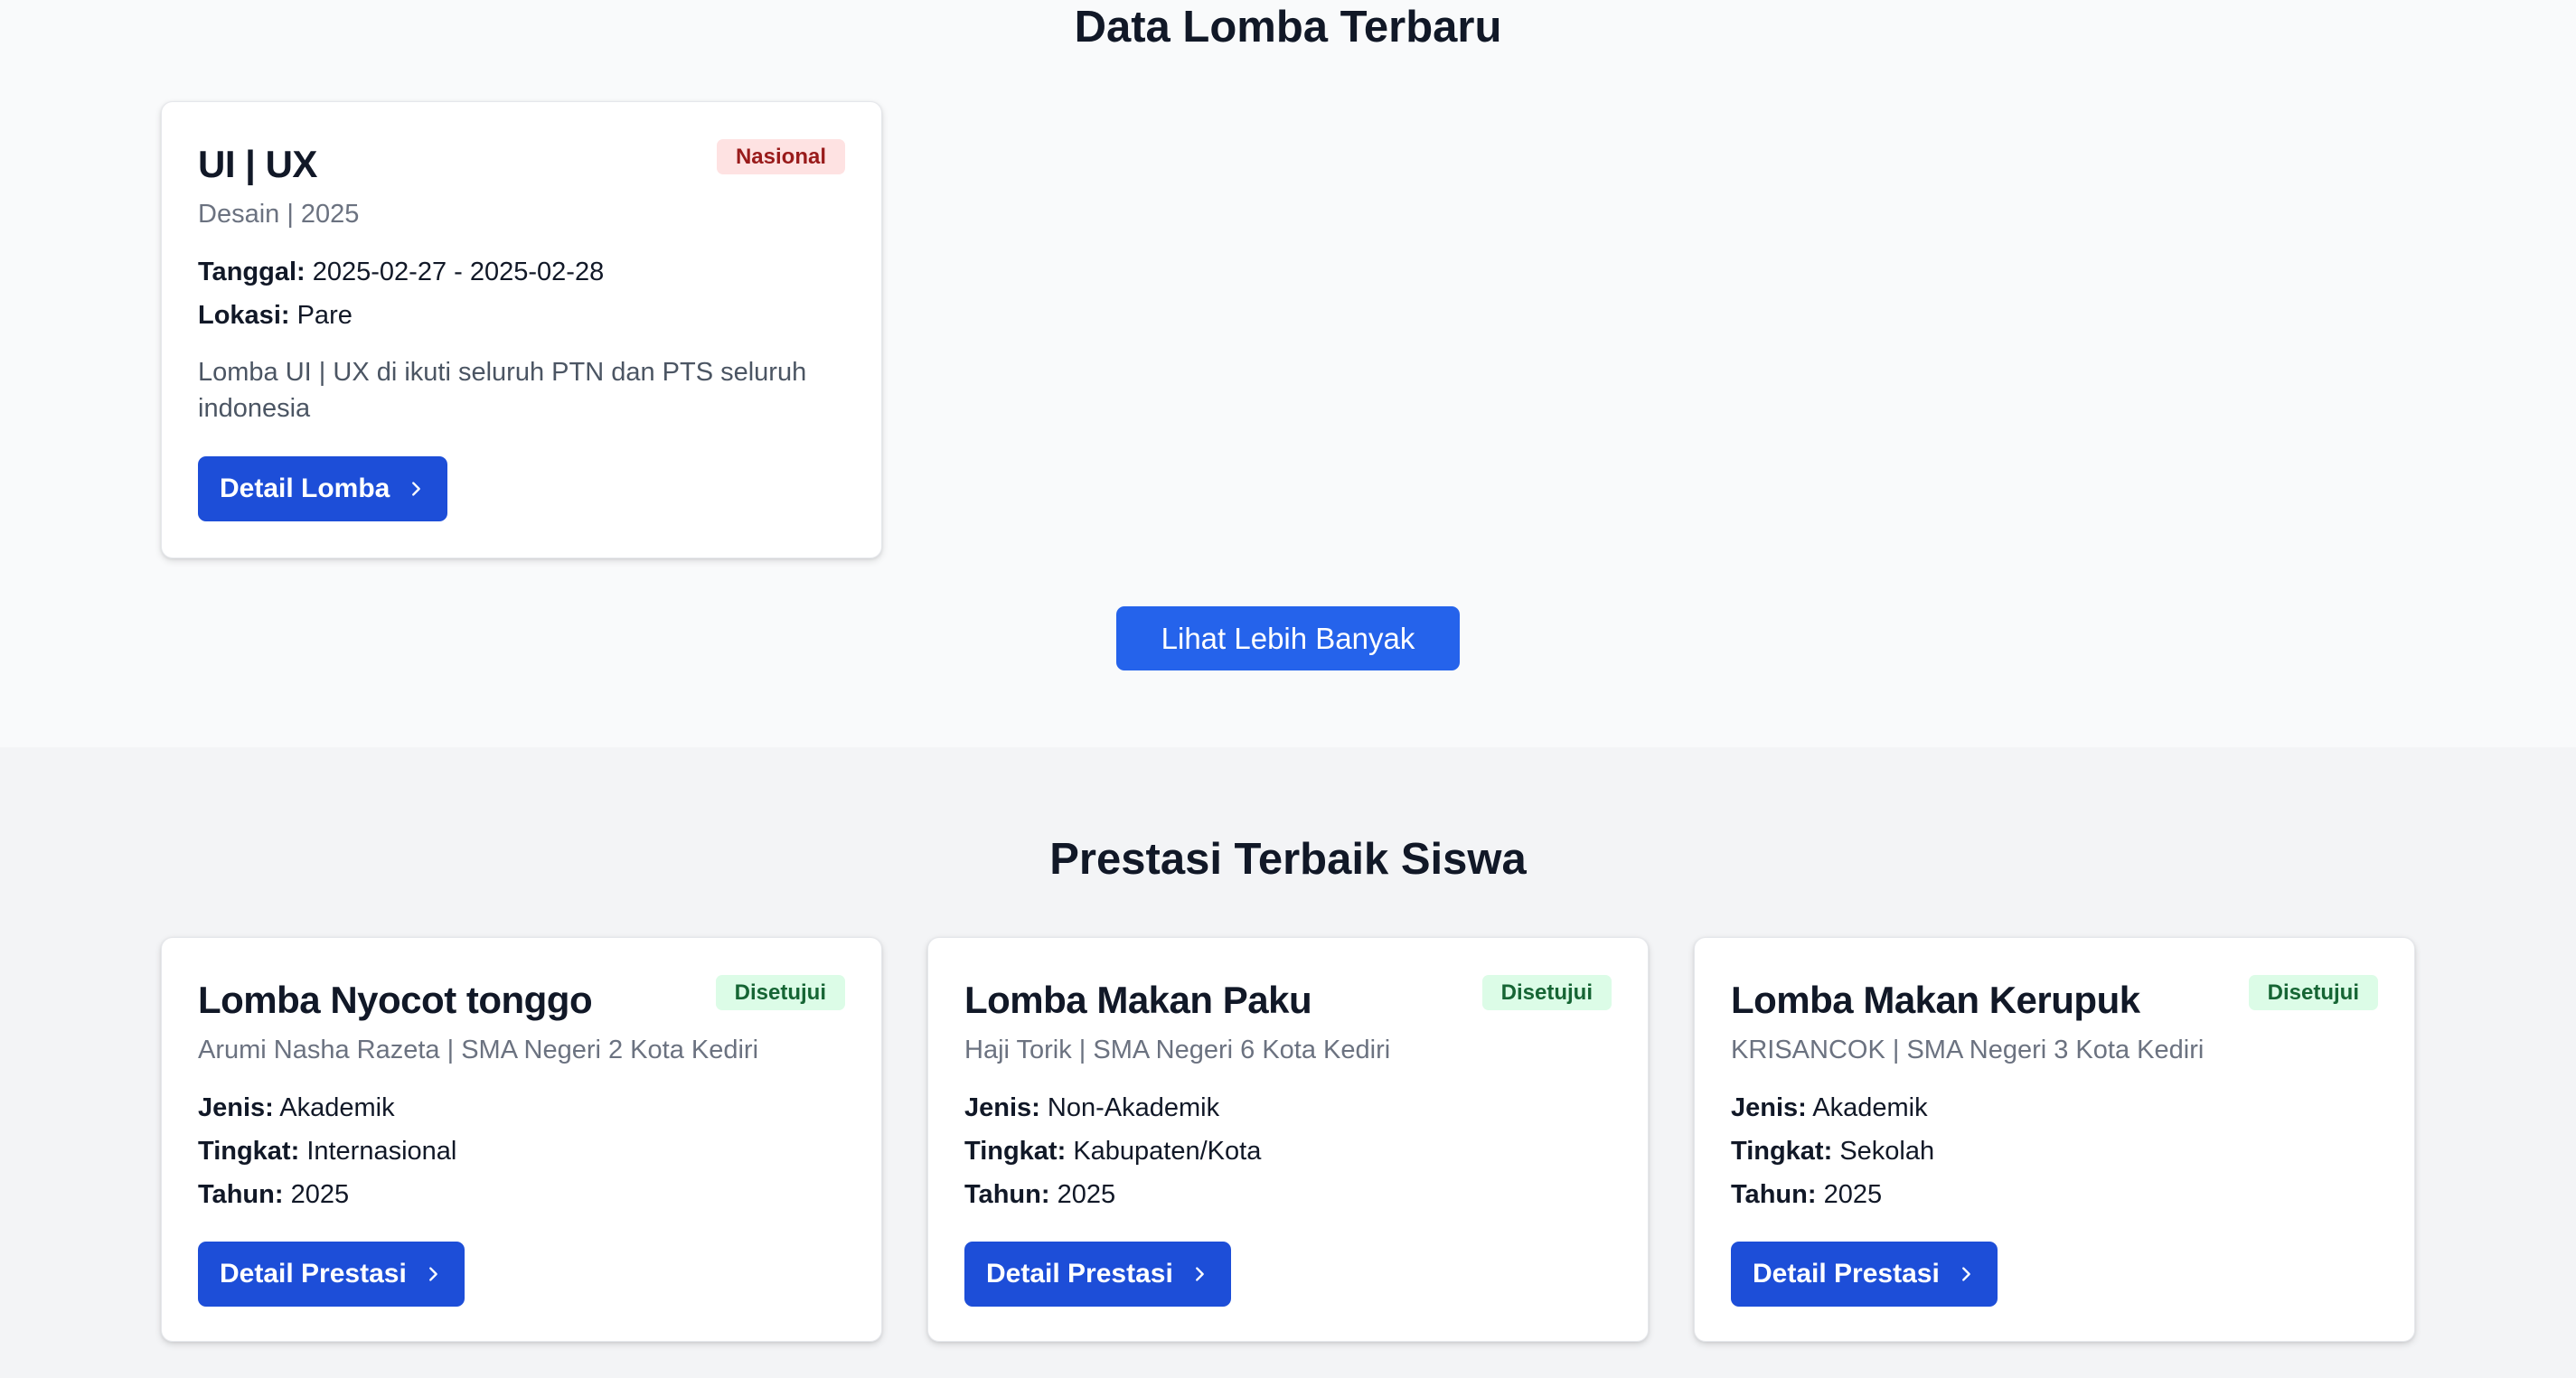  Describe the element at coordinates (781, 156) in the screenshot. I see `level-badge: Nasional` at that location.